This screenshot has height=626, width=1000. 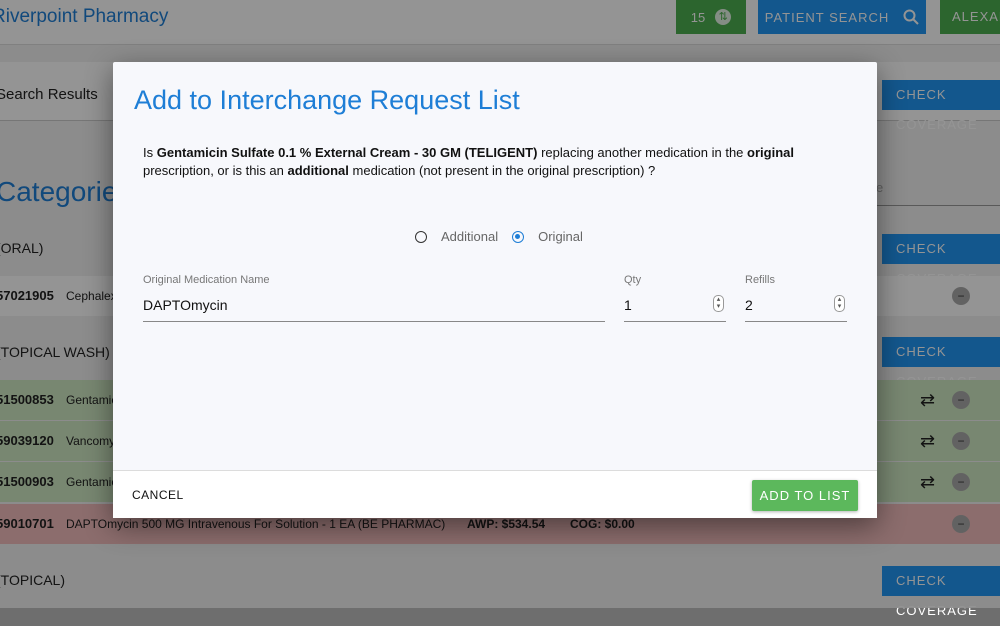 I want to click on radio-original-label: Original, so click(x=560, y=236).